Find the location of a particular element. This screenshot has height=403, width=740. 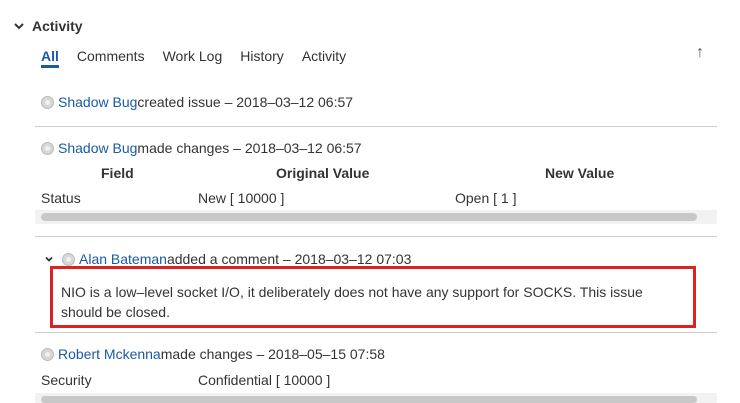

tab-comments: Comments is located at coordinates (111, 57).